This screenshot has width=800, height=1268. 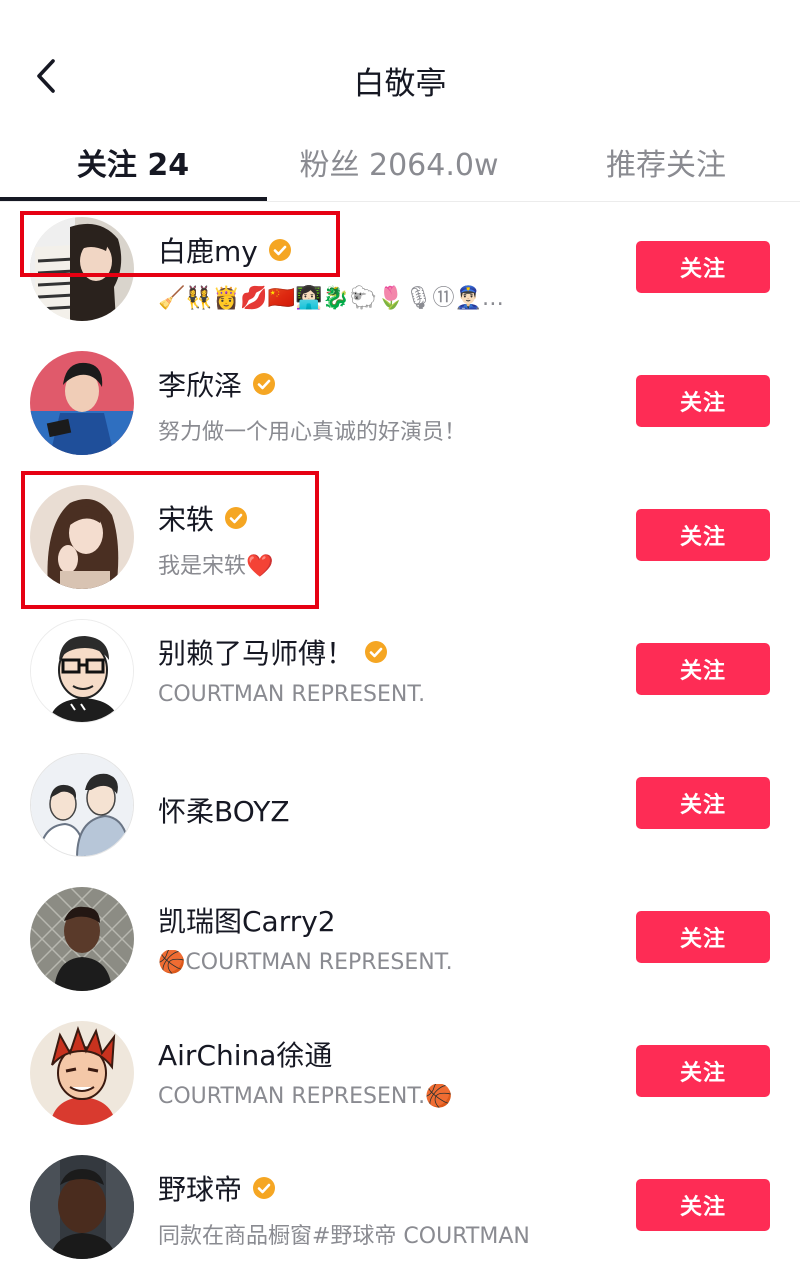 What do you see at coordinates (344, 1236) in the screenshot?
I see `user-bio: 同款在商品橱窗#野球帝 COURTMAN` at bounding box center [344, 1236].